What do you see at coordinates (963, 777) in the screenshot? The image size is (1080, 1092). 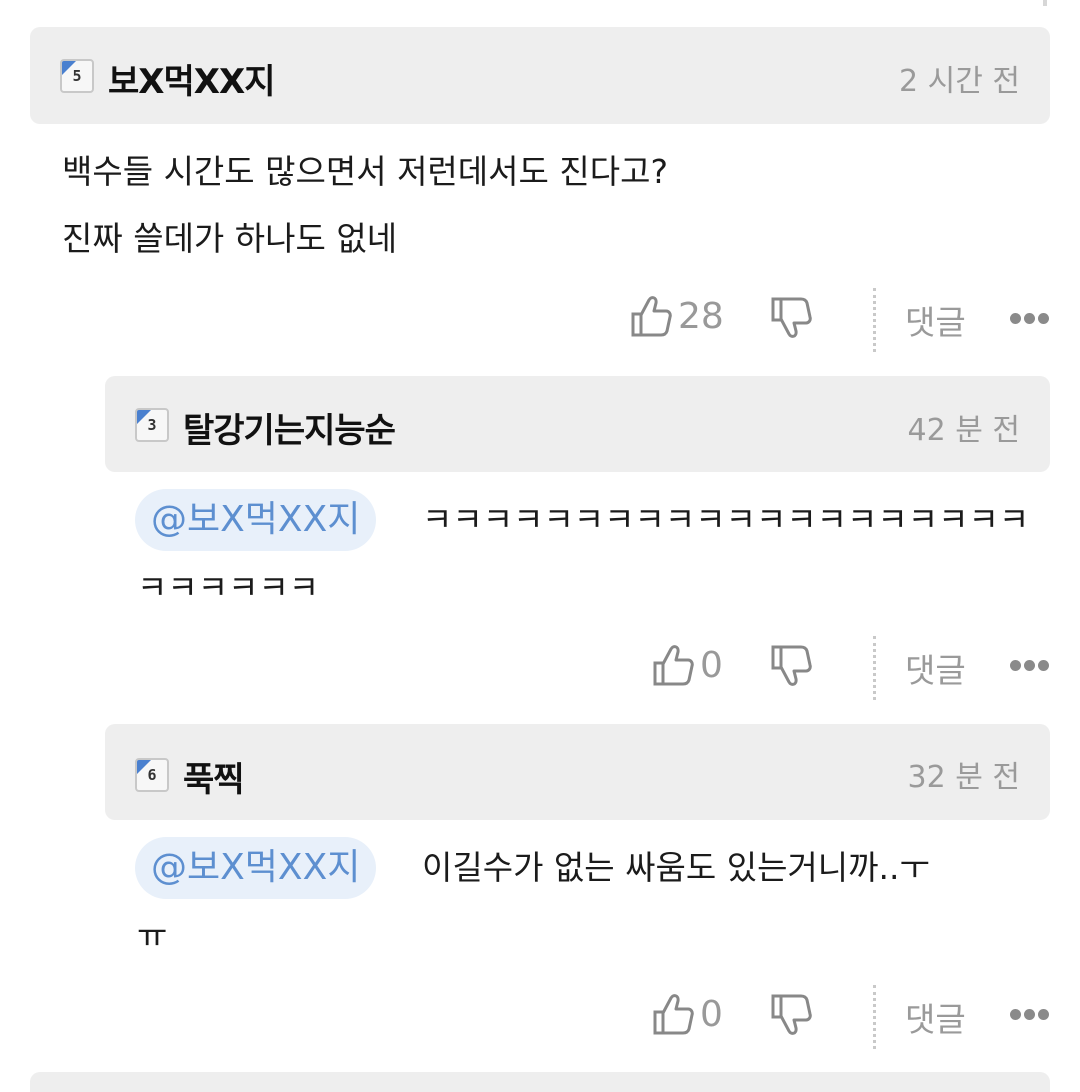 I see `comment-time: 32 분 전` at bounding box center [963, 777].